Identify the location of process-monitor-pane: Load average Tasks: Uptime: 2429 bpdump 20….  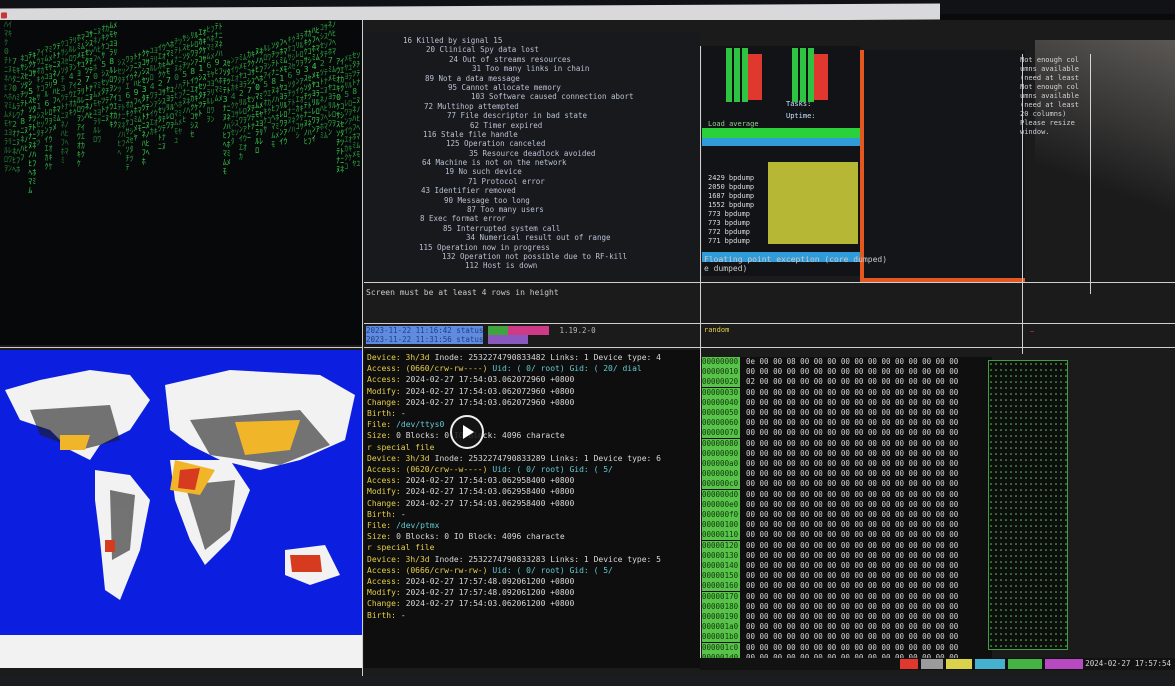
(781, 161).